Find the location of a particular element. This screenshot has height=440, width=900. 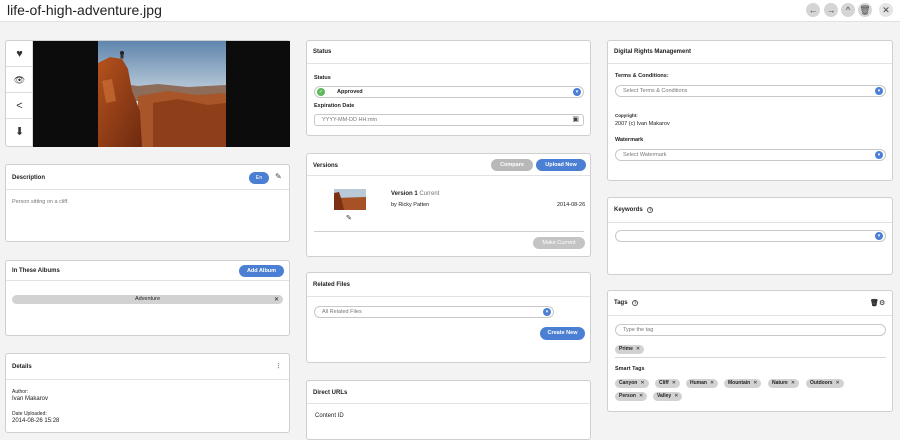

heart-icon: ♥ is located at coordinates (19, 54).